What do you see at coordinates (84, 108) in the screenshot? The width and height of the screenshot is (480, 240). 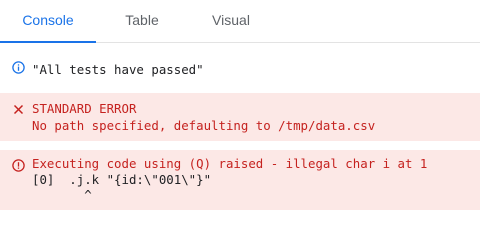 I see `standard-error-title: STANDARD ERROR` at bounding box center [84, 108].